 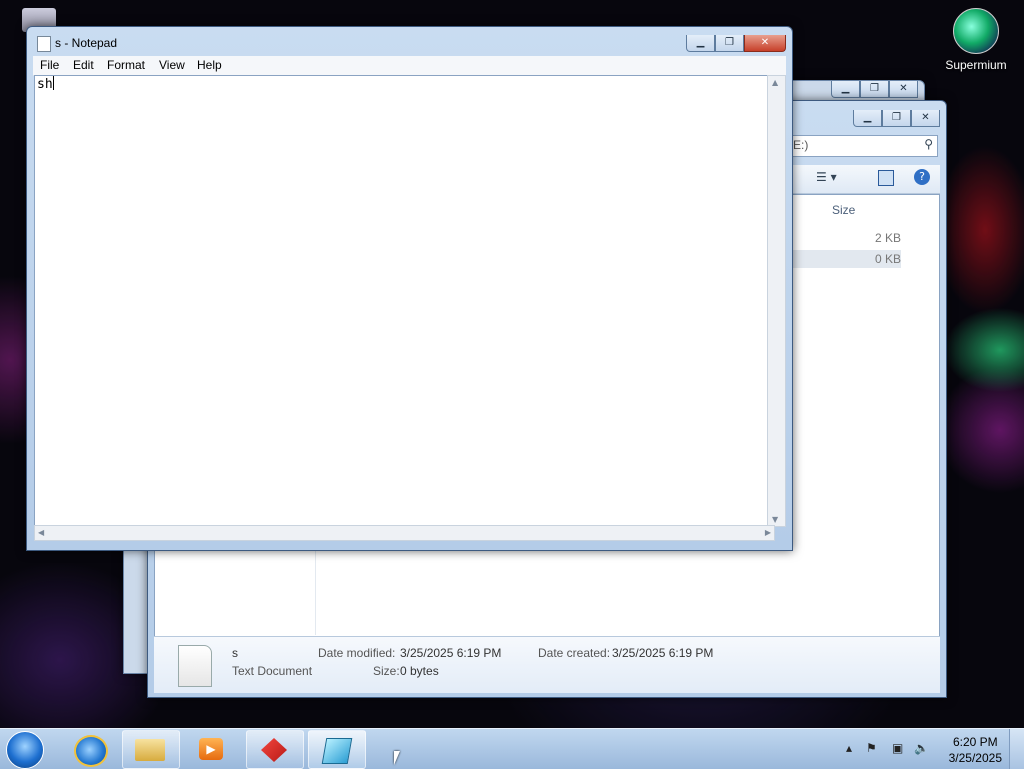 What do you see at coordinates (172, 65) in the screenshot?
I see `menu-view: View` at bounding box center [172, 65].